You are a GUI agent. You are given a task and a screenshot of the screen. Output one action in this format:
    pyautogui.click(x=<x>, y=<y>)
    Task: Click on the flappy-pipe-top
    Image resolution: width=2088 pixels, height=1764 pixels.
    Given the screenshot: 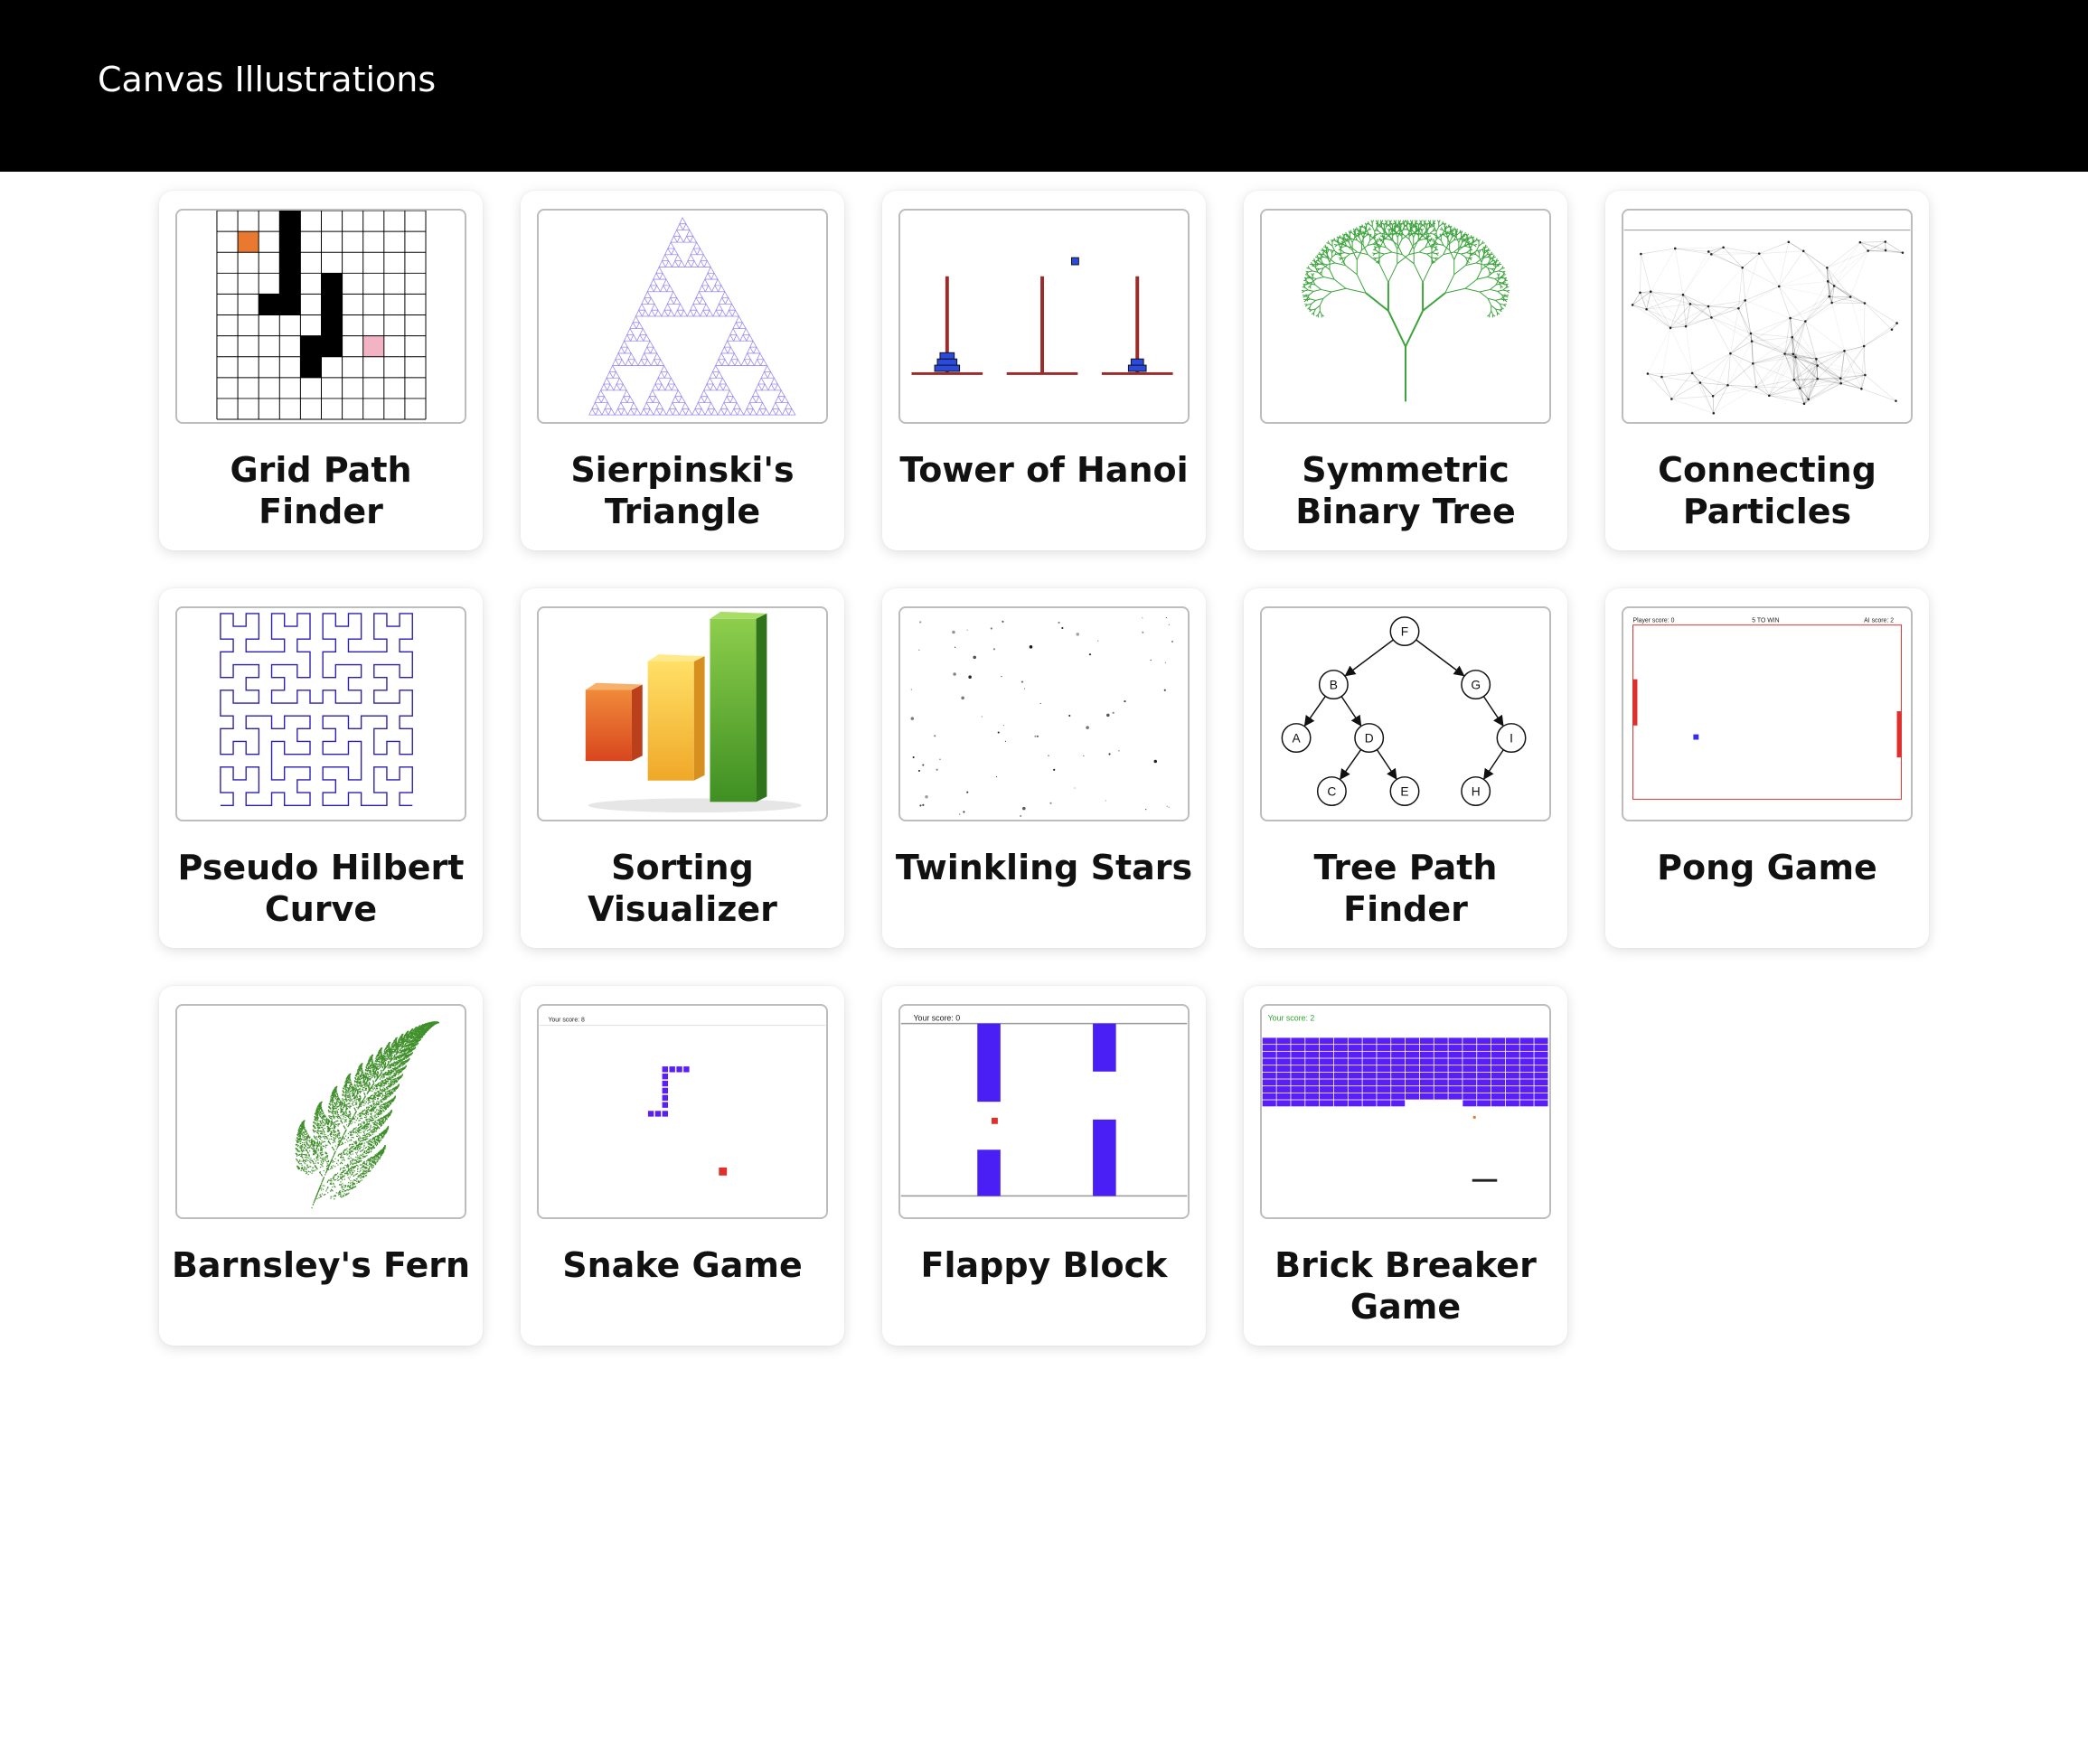 What is the action you would take?
    pyautogui.click(x=1104, y=1047)
    